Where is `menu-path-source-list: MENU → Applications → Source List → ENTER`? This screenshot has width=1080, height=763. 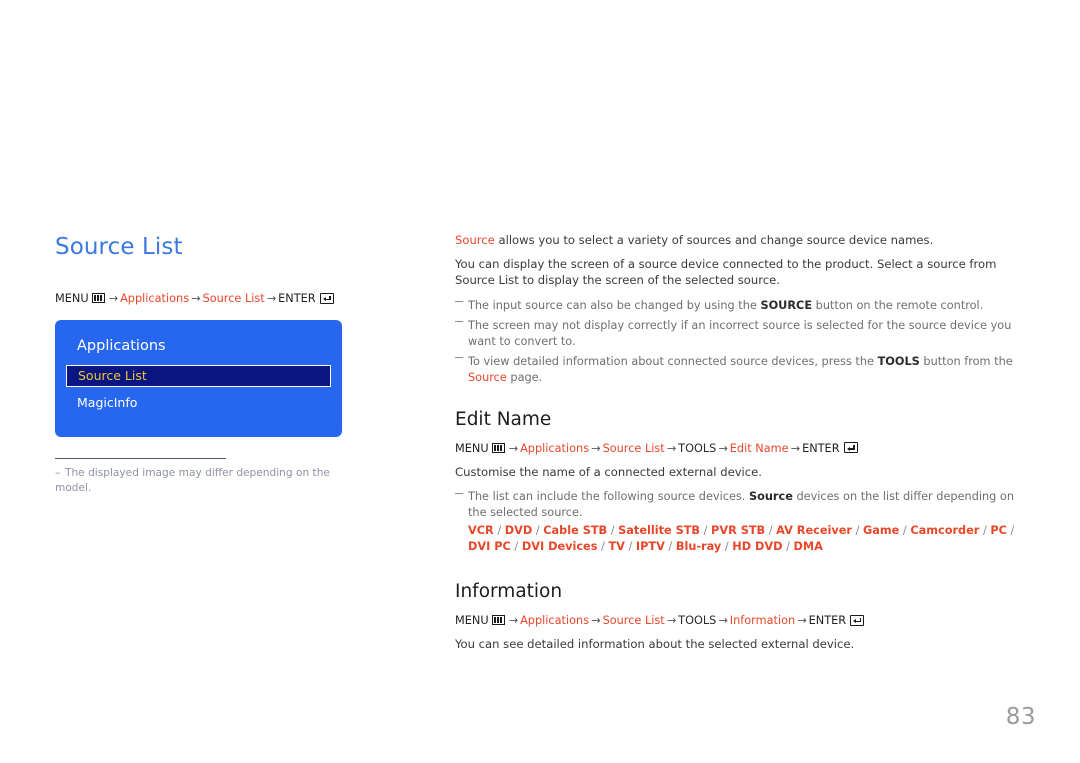
menu-path-source-list: MENU → Applications → Source List → ENTER is located at coordinates (205, 299).